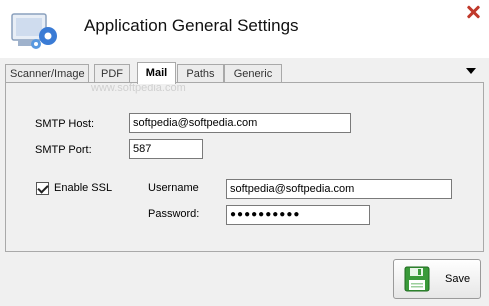 This screenshot has width=489, height=306. Describe the element at coordinates (112, 73) in the screenshot. I see `tab-pdf: PDF` at that location.